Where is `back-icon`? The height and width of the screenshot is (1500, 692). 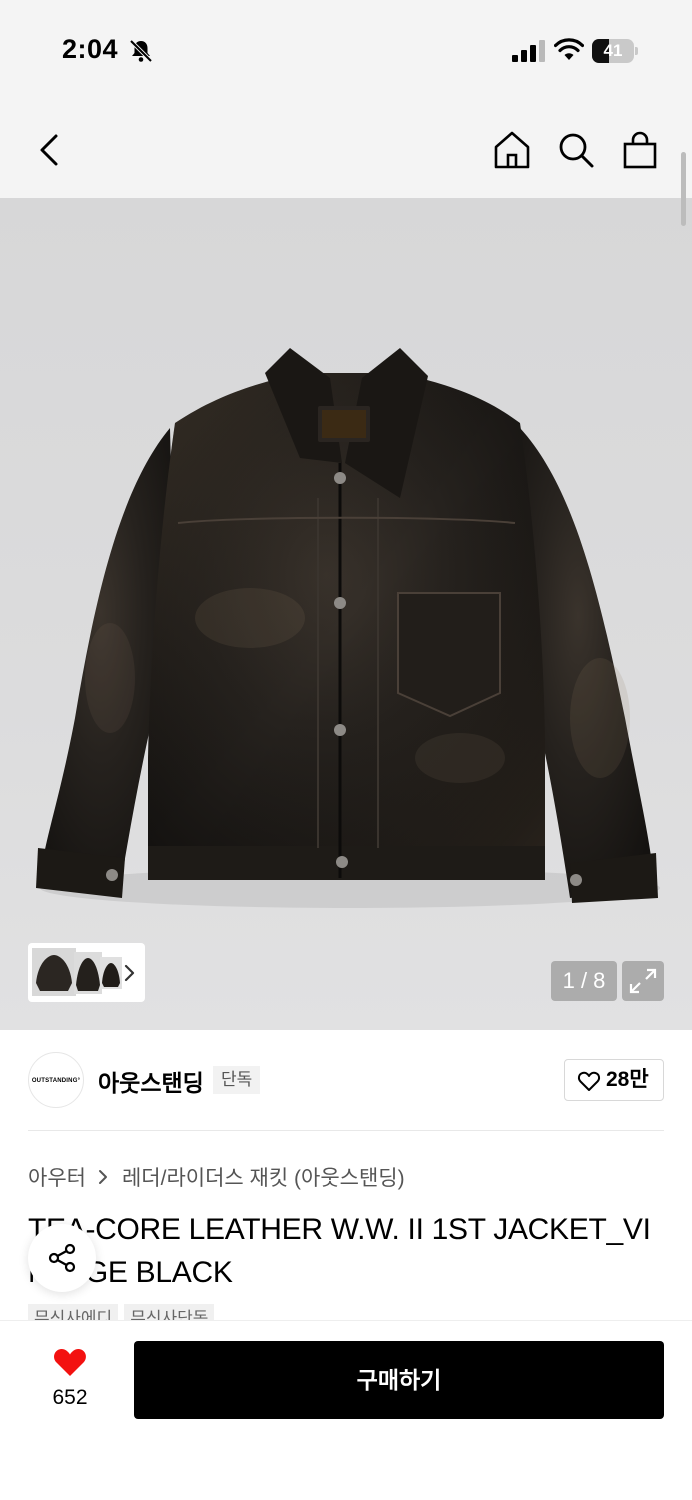
back-icon is located at coordinates (50, 150).